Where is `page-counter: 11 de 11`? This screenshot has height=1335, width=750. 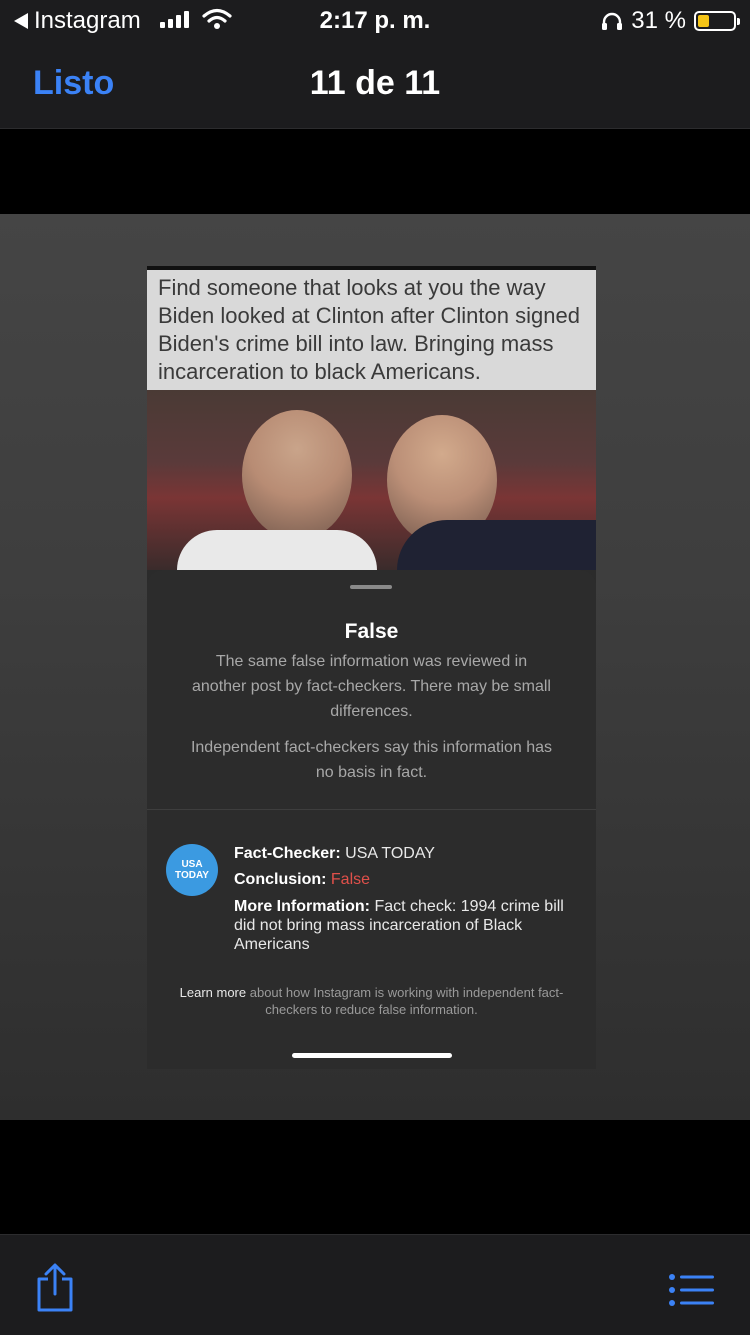
page-counter: 11 de 11 is located at coordinates (375, 83).